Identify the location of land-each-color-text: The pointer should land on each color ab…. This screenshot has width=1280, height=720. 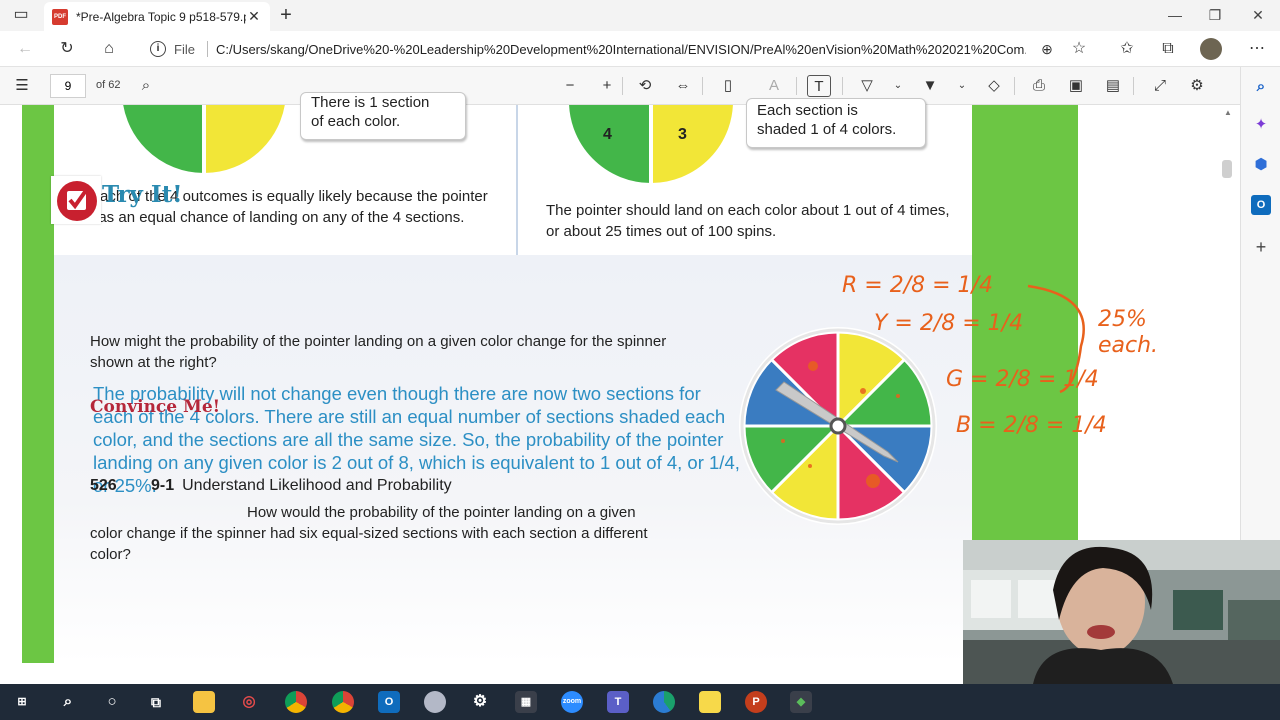
(748, 221).